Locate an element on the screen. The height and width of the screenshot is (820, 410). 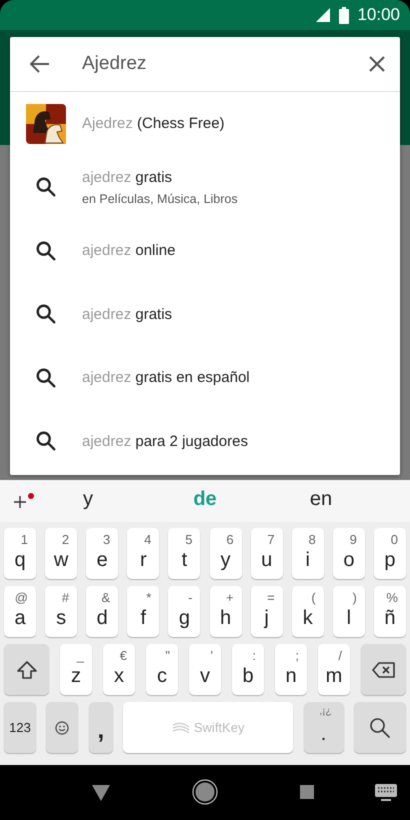
backspace-key is located at coordinates (383, 669).